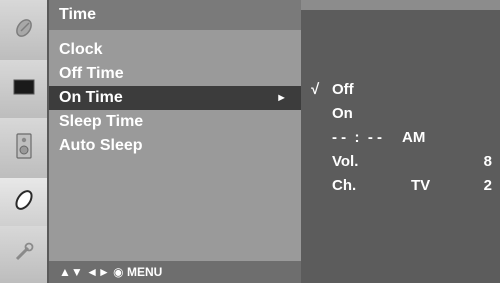 Image resolution: width=500 pixels, height=283 pixels. Describe the element at coordinates (81, 49) in the screenshot. I see `menu-item-label: Clock` at that location.